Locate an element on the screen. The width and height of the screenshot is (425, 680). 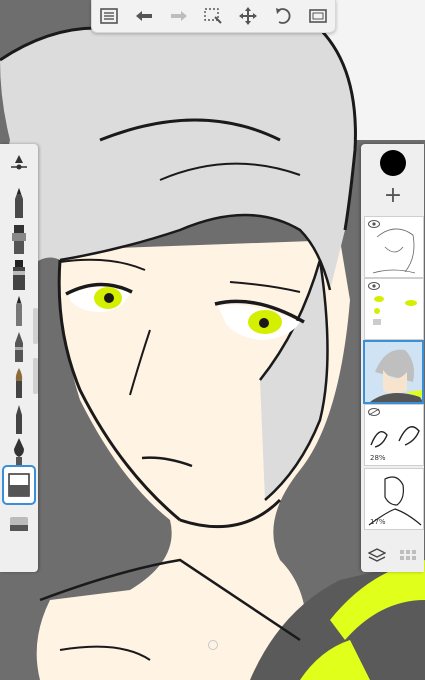
top-toolbar is located at coordinates (213, 16).